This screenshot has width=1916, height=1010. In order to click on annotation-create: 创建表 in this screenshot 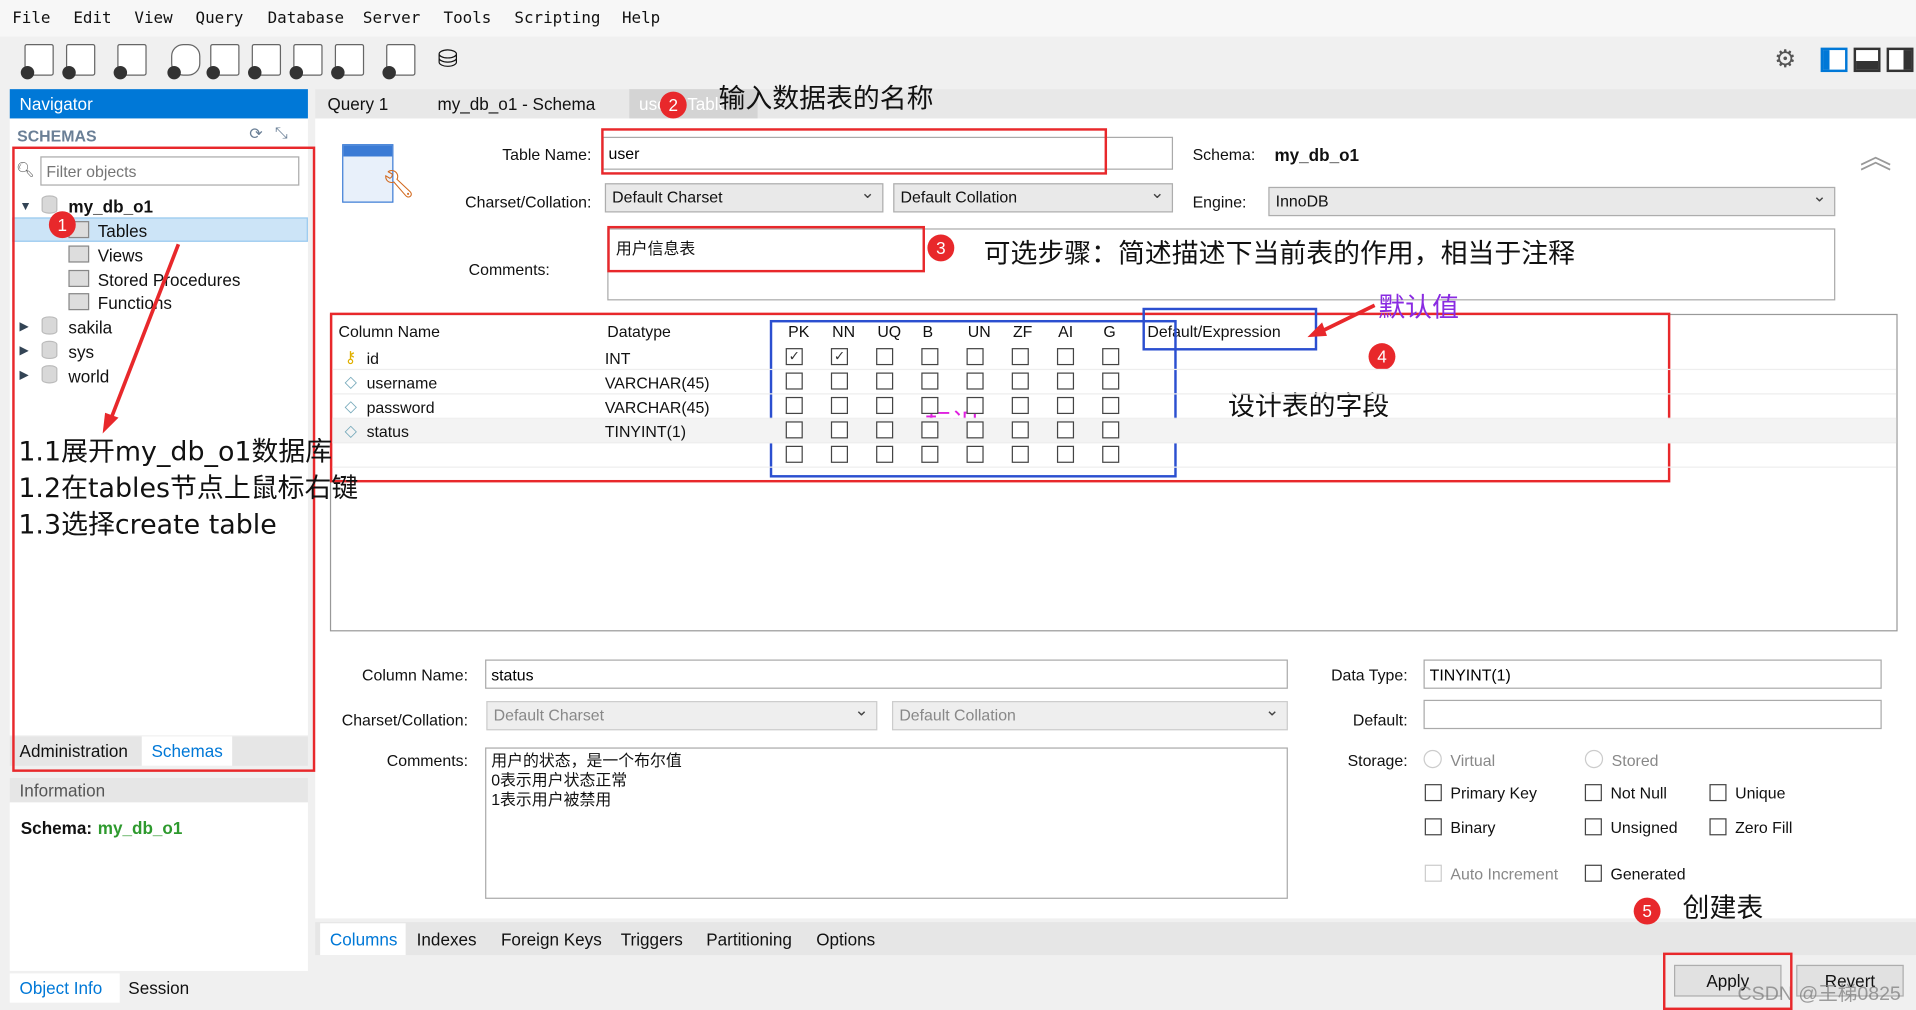, I will do `click(1723, 909)`.